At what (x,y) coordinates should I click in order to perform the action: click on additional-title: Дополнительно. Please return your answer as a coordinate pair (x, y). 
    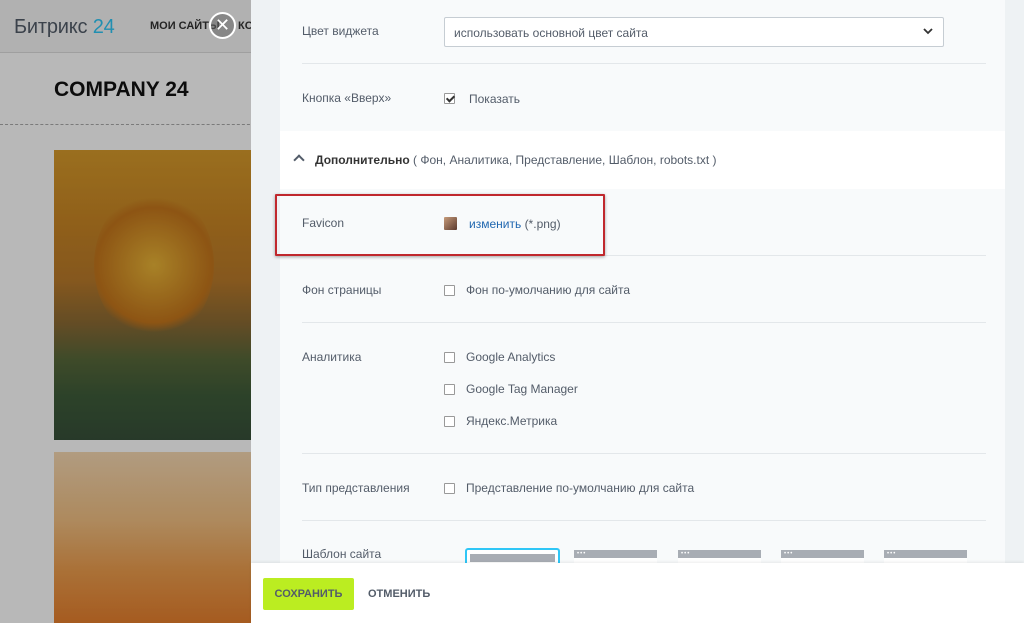
    Looking at the image, I should click on (362, 160).